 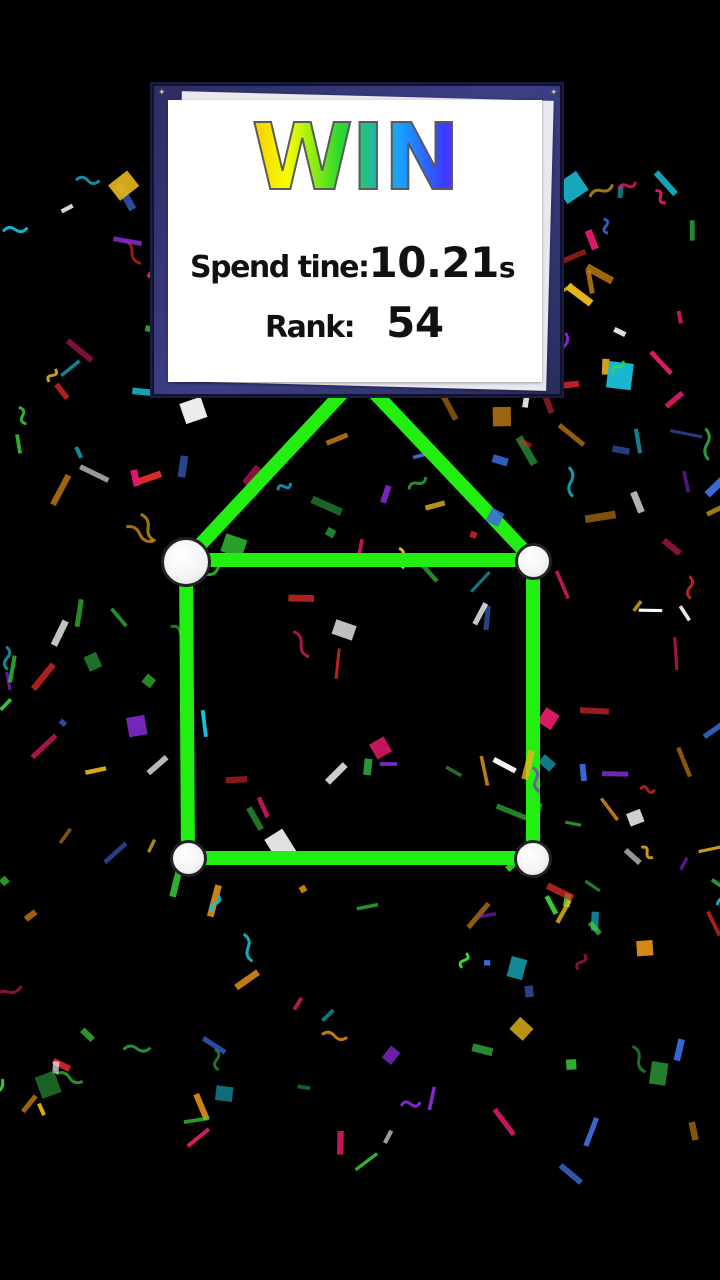 I want to click on rank-row: Rank: 54, so click(x=354, y=322).